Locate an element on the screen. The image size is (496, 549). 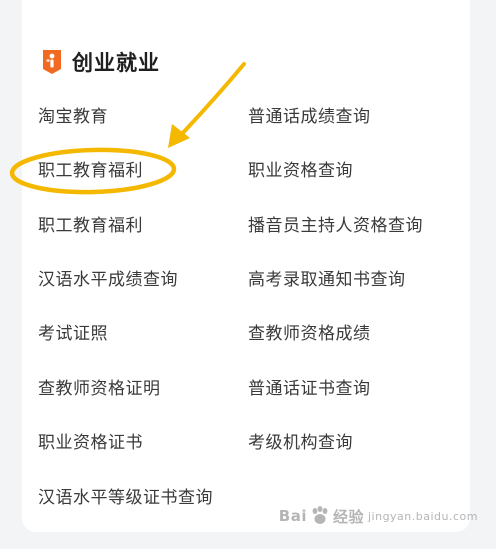
link-hsk-score-query: 汉语水平成绩查询 is located at coordinates (108, 280).